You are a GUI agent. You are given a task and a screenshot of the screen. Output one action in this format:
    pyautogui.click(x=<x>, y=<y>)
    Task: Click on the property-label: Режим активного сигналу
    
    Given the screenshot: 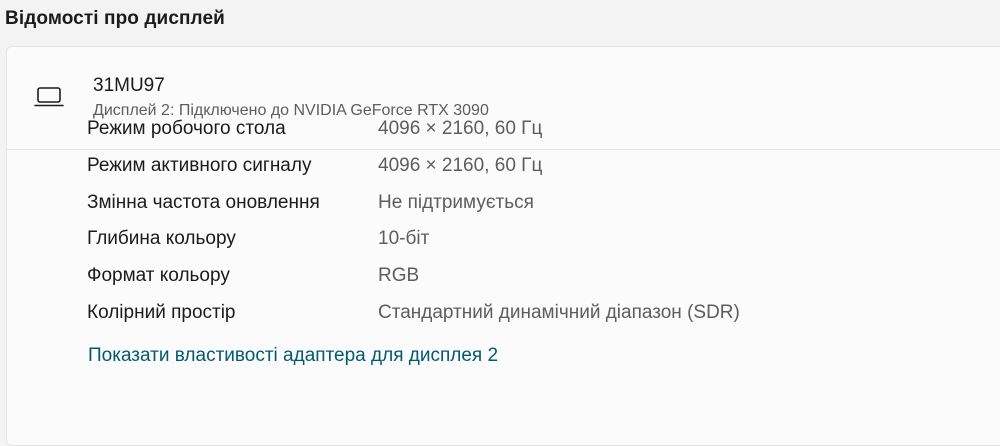 What is the action you would take?
    pyautogui.click(x=199, y=165)
    